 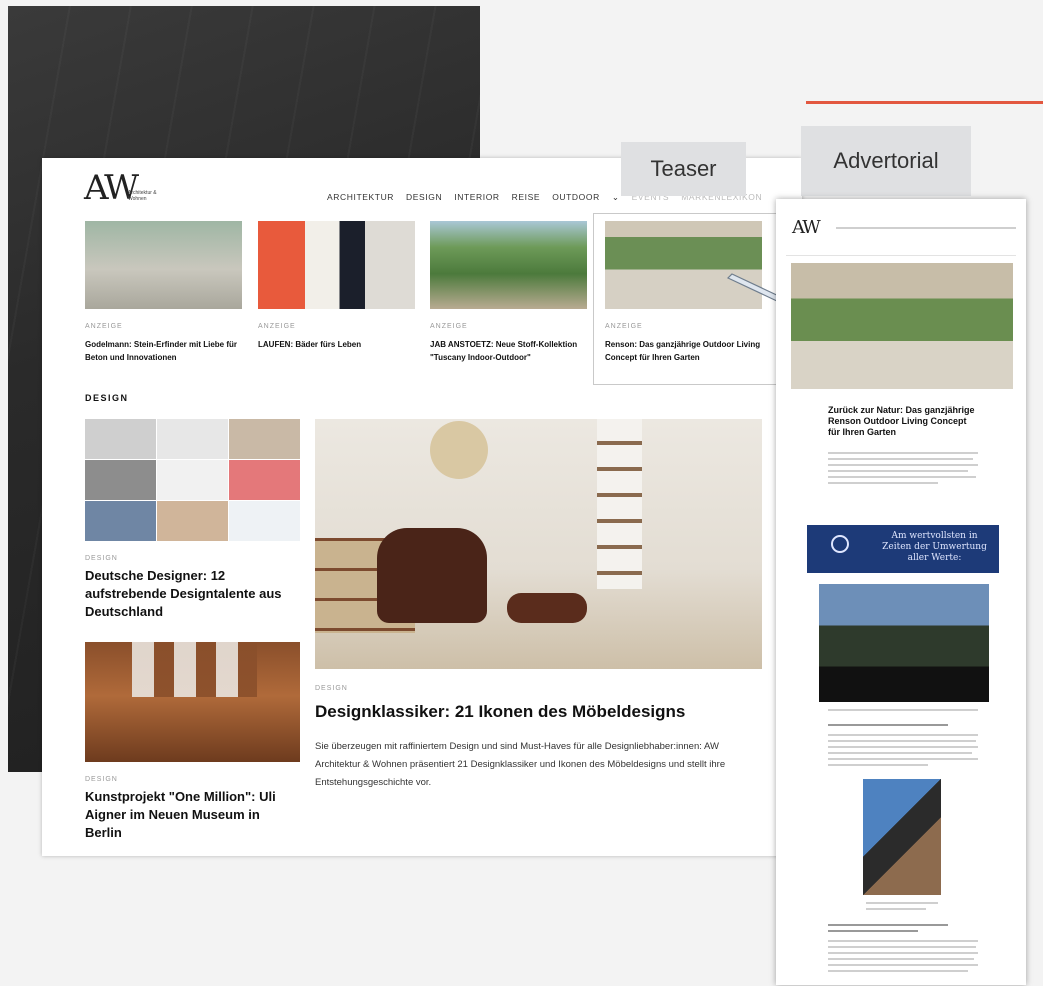 What do you see at coordinates (806, 227) in the screenshot?
I see `advertorial-logo: AW` at bounding box center [806, 227].